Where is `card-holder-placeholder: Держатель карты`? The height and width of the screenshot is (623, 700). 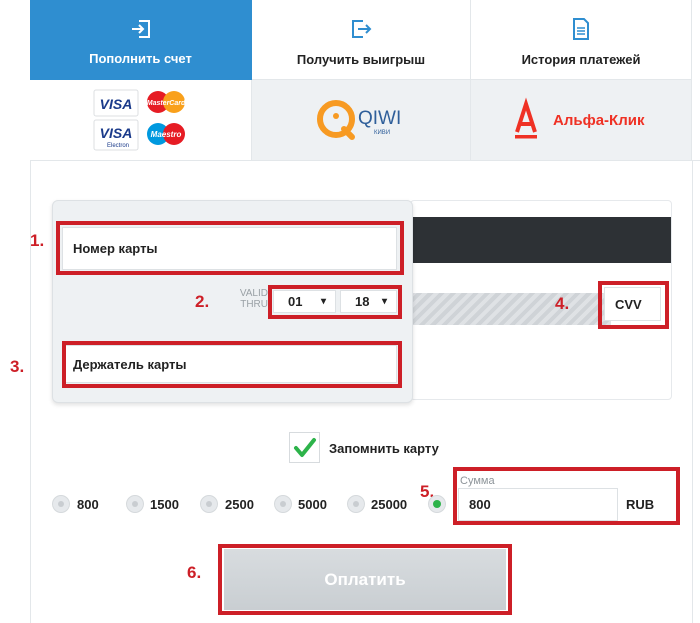 card-holder-placeholder: Держатель карты is located at coordinates (130, 364).